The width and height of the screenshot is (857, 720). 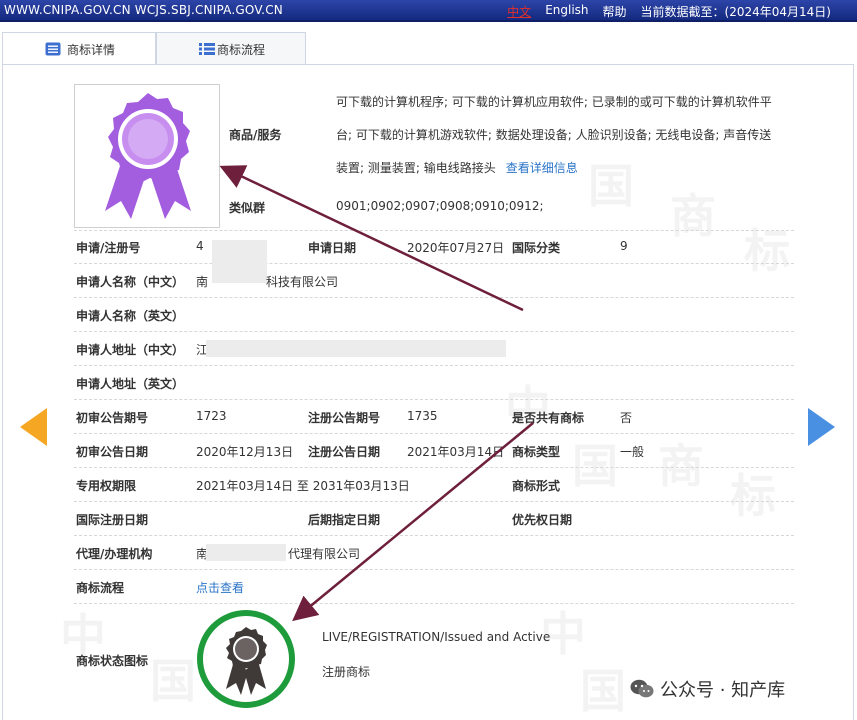 What do you see at coordinates (100, 588) in the screenshot?
I see `process-label: 商标流程` at bounding box center [100, 588].